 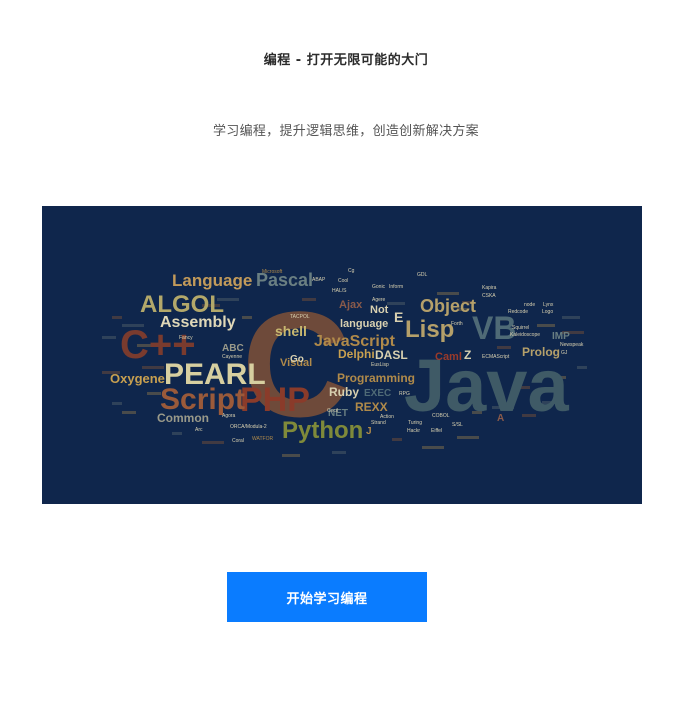 What do you see at coordinates (238, 441) in the screenshot?
I see `cloud-word: Coral` at bounding box center [238, 441].